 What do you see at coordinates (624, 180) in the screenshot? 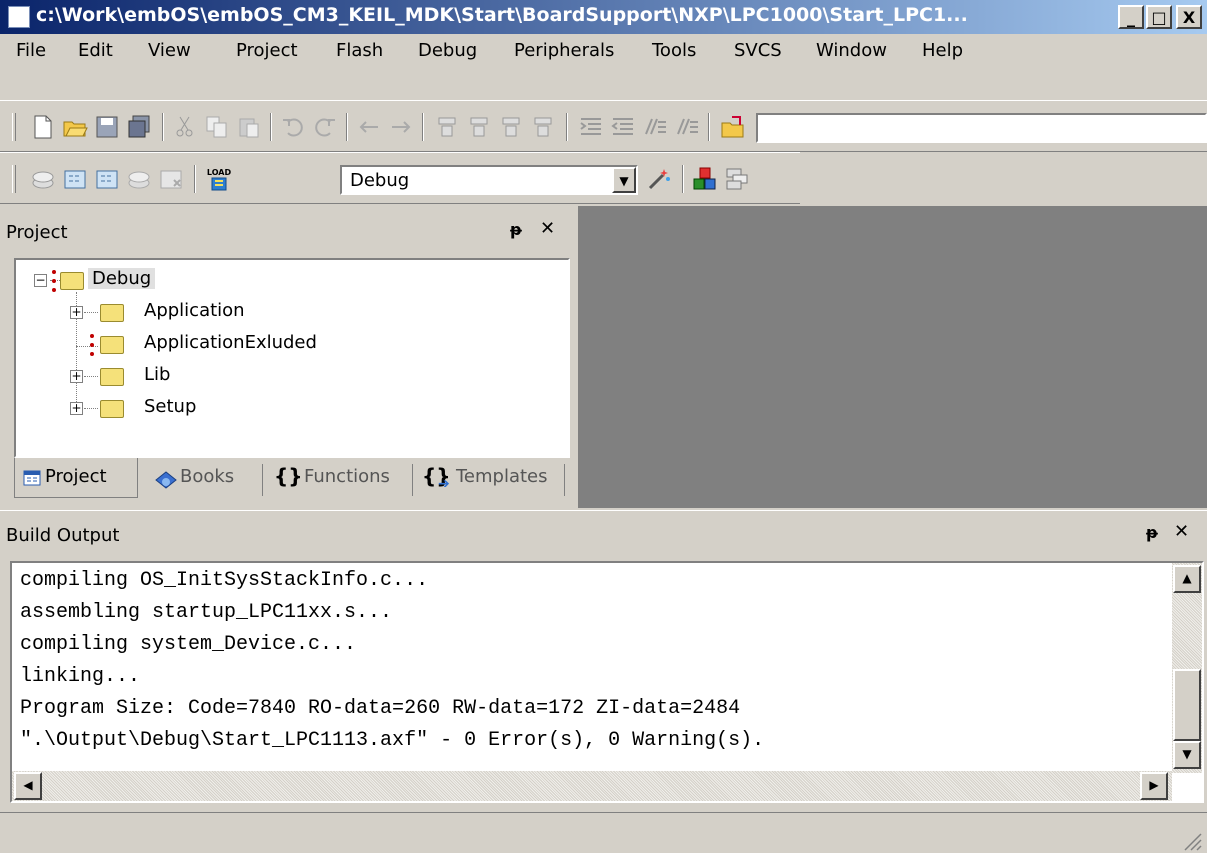
I see `target-dropdown-button: ▼` at bounding box center [624, 180].